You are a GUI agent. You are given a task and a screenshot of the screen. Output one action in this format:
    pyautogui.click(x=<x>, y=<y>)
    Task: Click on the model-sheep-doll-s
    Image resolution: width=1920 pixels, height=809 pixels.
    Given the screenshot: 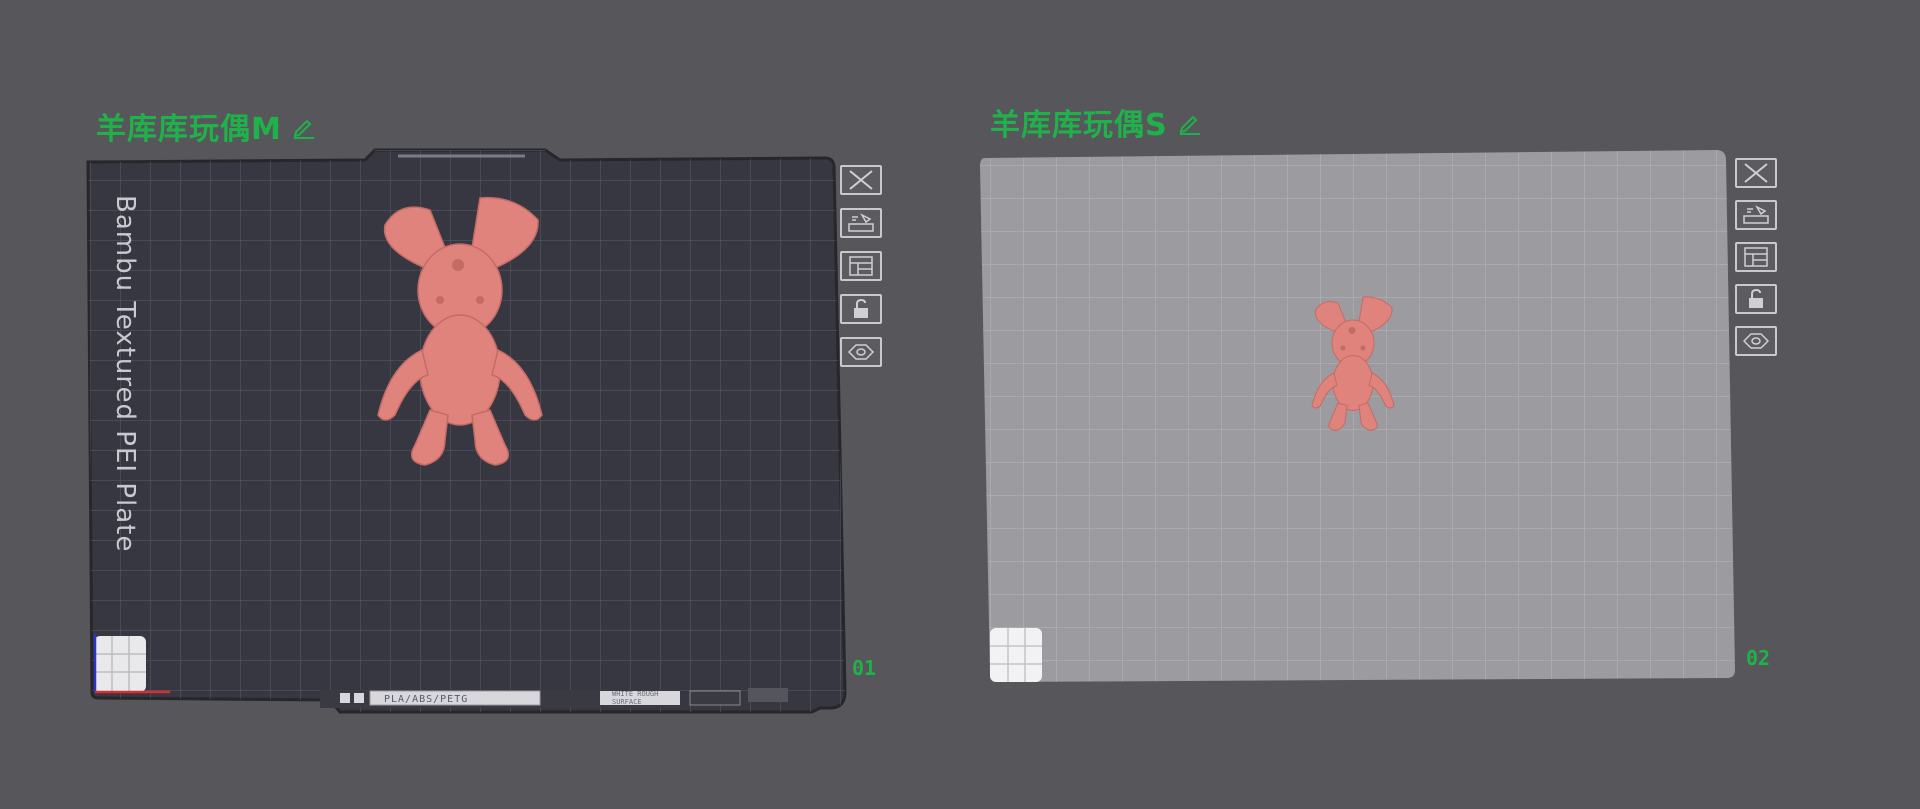 What is the action you would take?
    pyautogui.click(x=1353, y=363)
    